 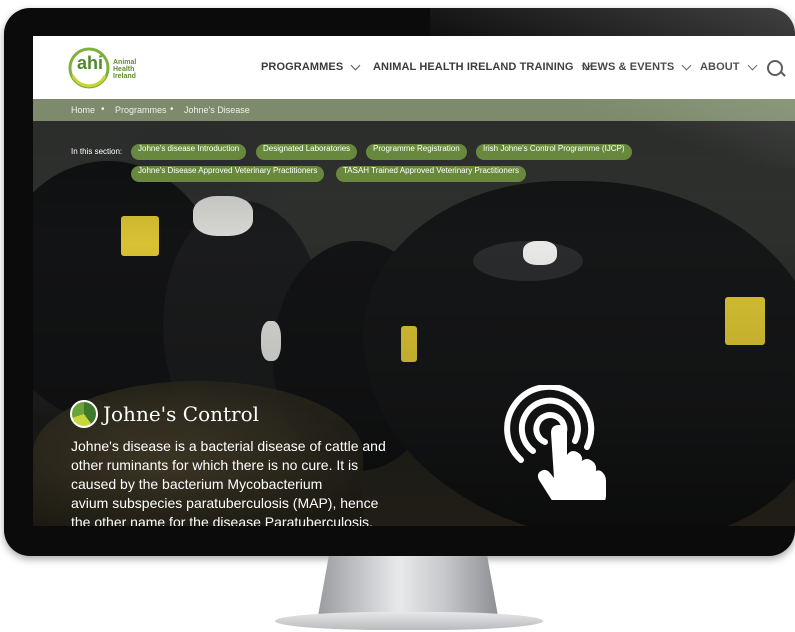 What do you see at coordinates (414, 110) in the screenshot?
I see `breadcrumb: Home • Programmes • Johne's Disease` at bounding box center [414, 110].